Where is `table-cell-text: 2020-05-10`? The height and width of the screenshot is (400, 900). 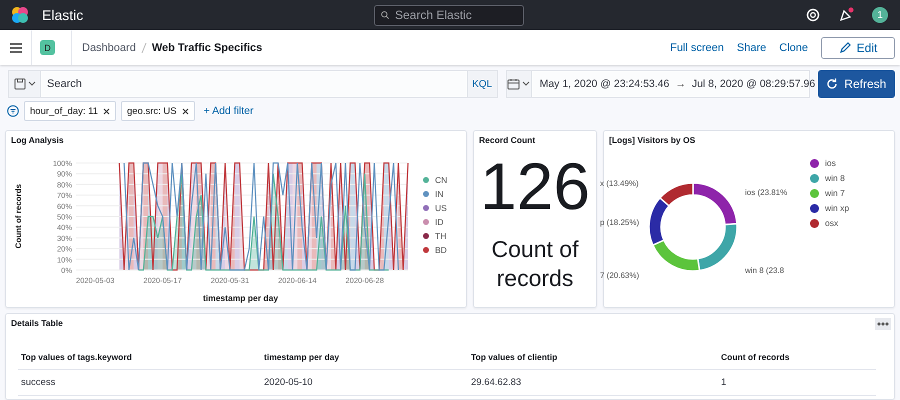 table-cell-text: 2020-05-10 is located at coordinates (288, 382).